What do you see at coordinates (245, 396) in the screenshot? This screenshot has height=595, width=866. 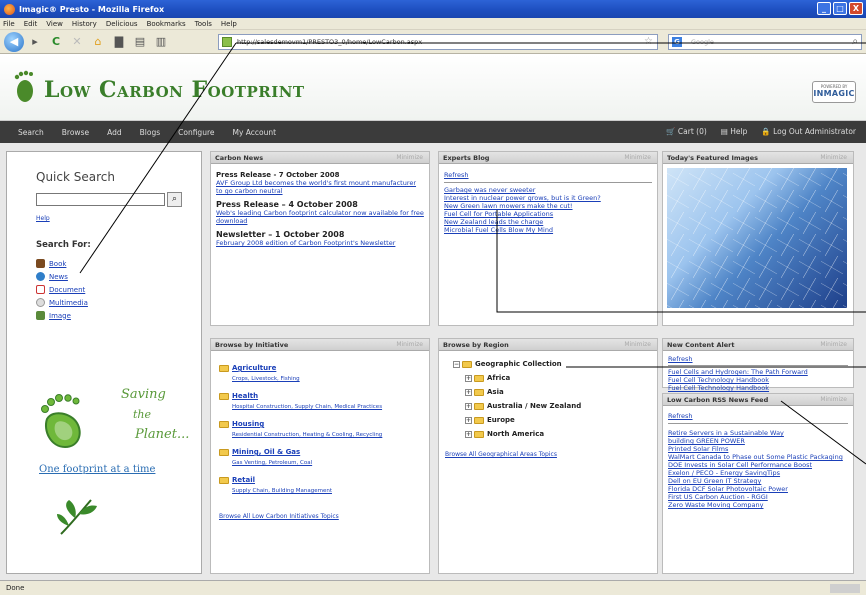 I see `initiative-health-link: Health` at bounding box center [245, 396].